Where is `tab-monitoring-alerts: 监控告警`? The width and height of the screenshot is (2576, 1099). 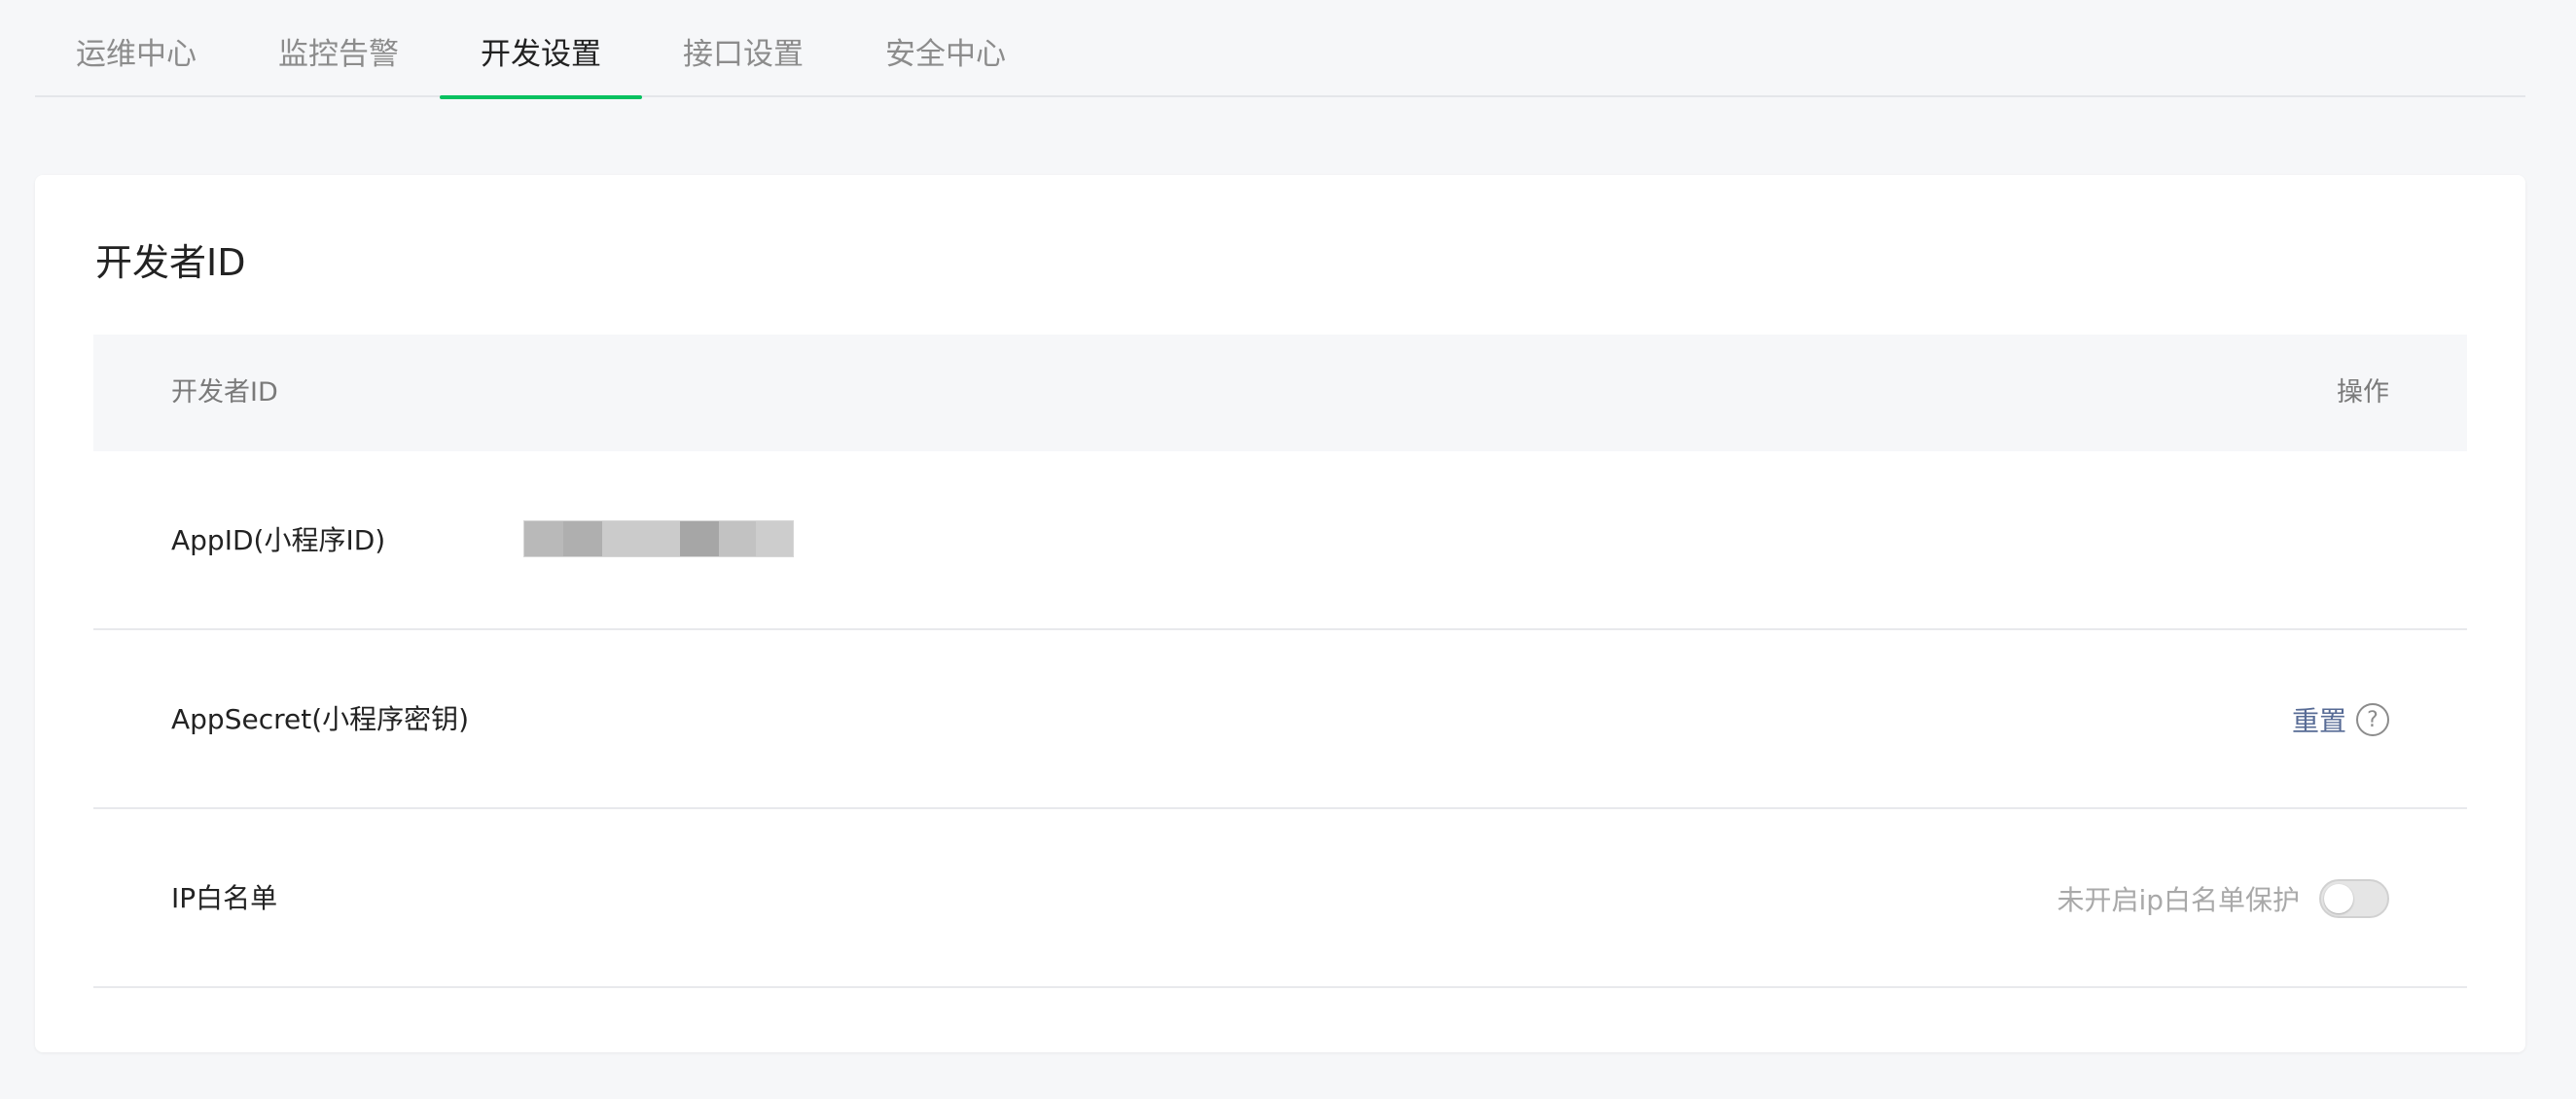 tab-monitoring-alerts: 监控告警 is located at coordinates (338, 63).